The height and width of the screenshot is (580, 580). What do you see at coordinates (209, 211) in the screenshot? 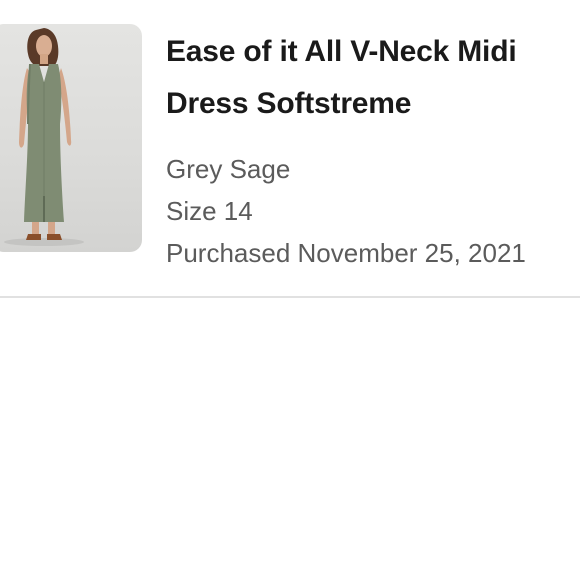
I see `product-size: Size 14` at bounding box center [209, 211].